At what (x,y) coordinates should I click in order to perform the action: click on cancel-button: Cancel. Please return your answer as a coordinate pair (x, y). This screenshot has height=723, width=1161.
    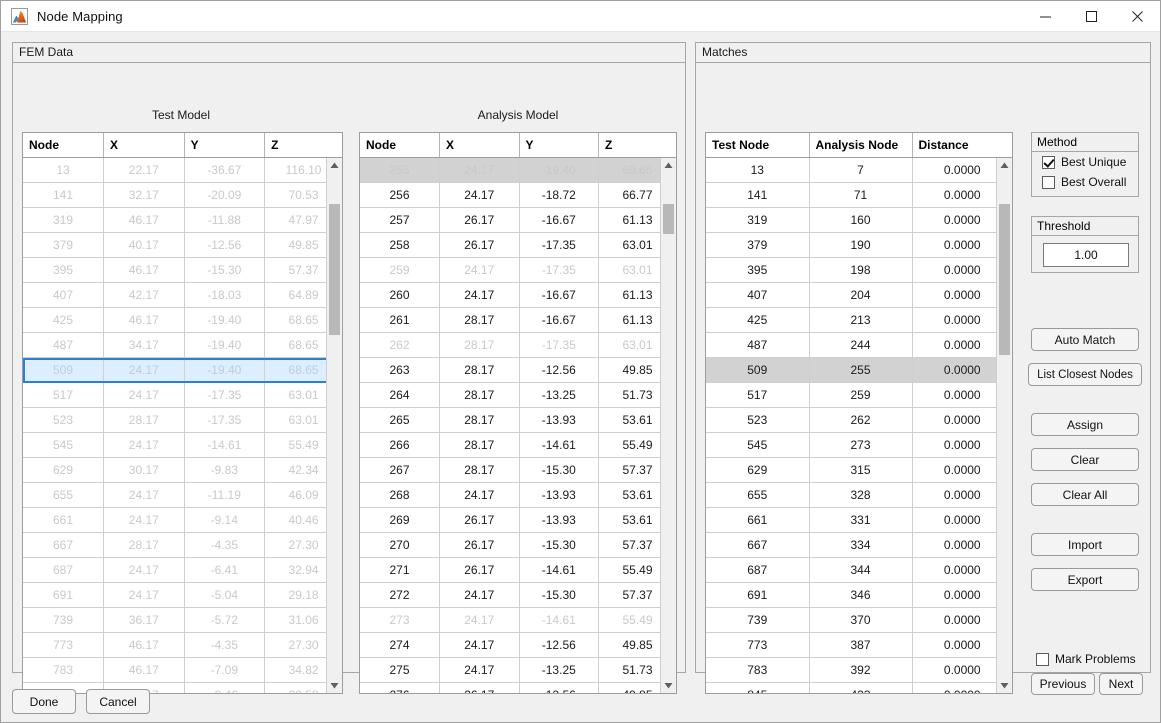
    Looking at the image, I should click on (118, 701).